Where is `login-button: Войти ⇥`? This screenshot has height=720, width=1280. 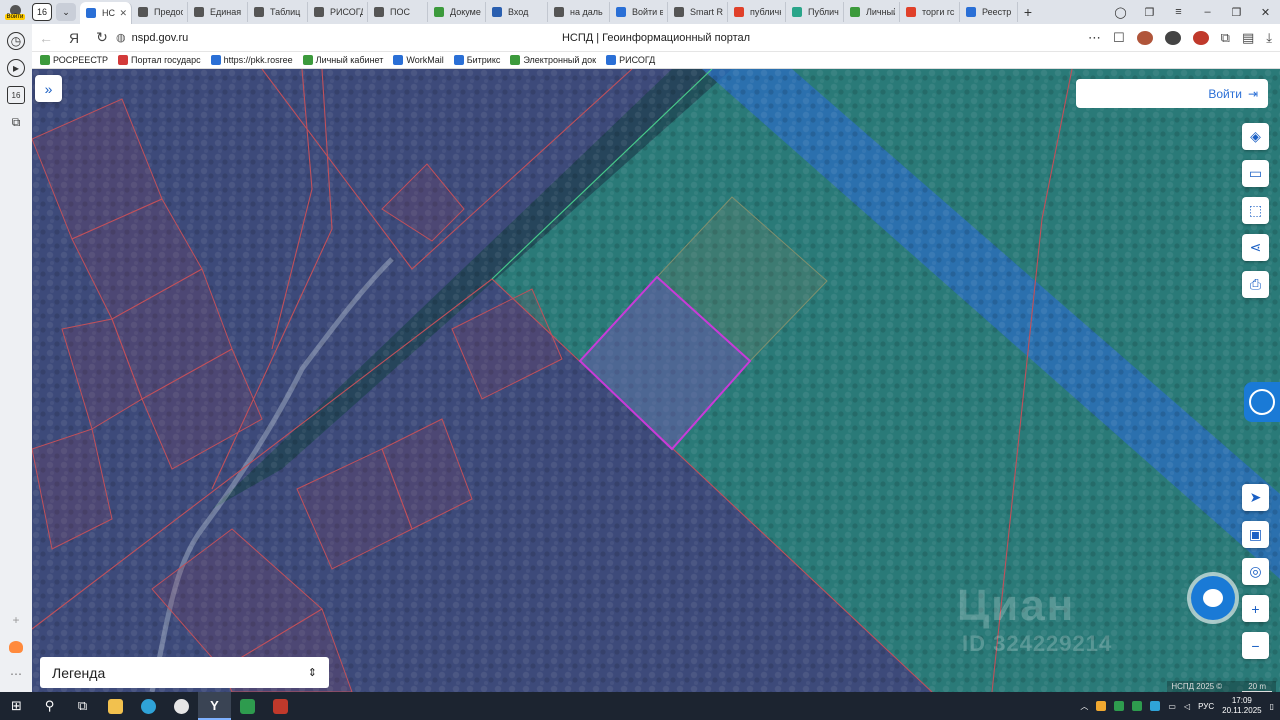 login-button: Войти ⇥ is located at coordinates (1172, 93).